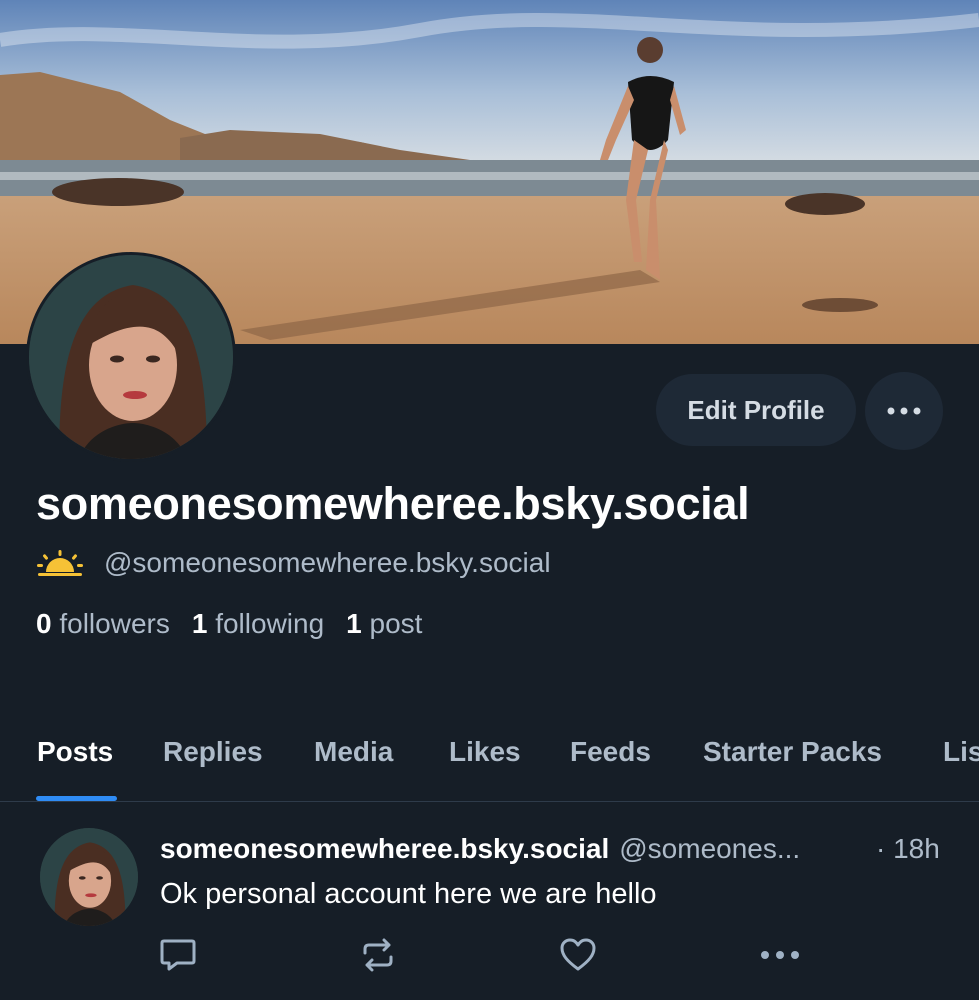  What do you see at coordinates (353, 763) in the screenshot?
I see `tab-media: Media` at bounding box center [353, 763].